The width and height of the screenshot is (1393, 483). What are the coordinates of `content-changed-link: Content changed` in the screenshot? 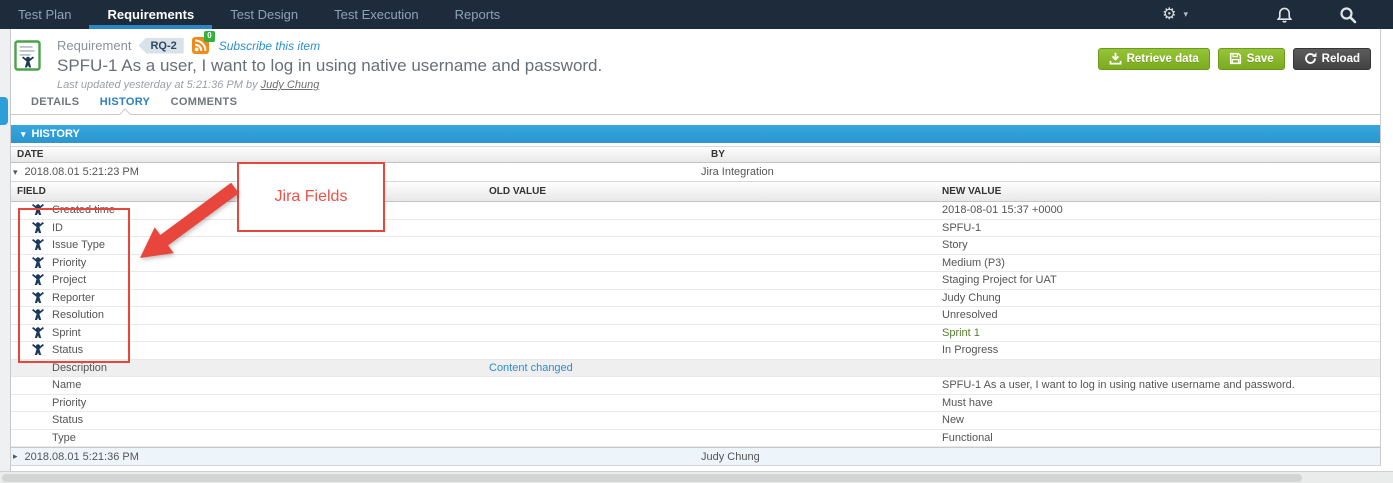 It's located at (531, 368).